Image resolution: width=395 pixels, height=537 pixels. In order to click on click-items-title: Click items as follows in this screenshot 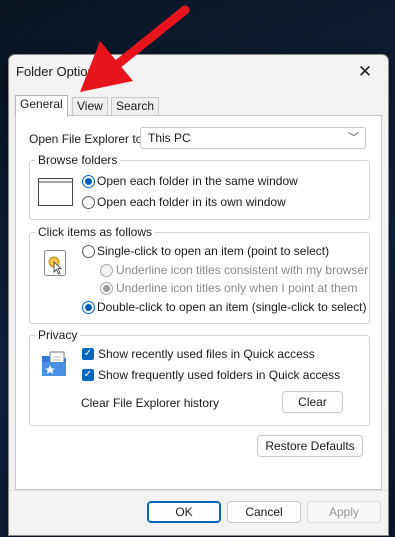, I will do `click(95, 232)`.